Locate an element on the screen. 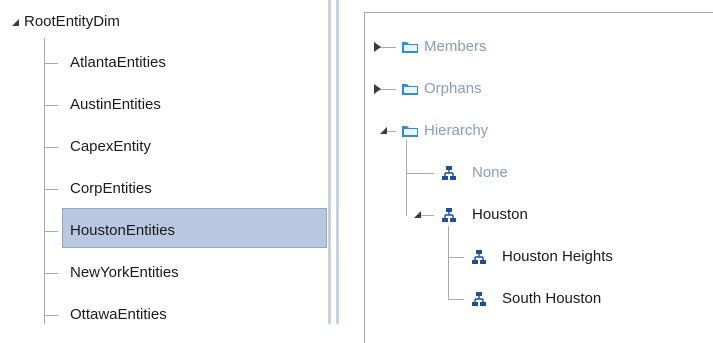  tree-node-label: NewYorkEntities is located at coordinates (124, 272).